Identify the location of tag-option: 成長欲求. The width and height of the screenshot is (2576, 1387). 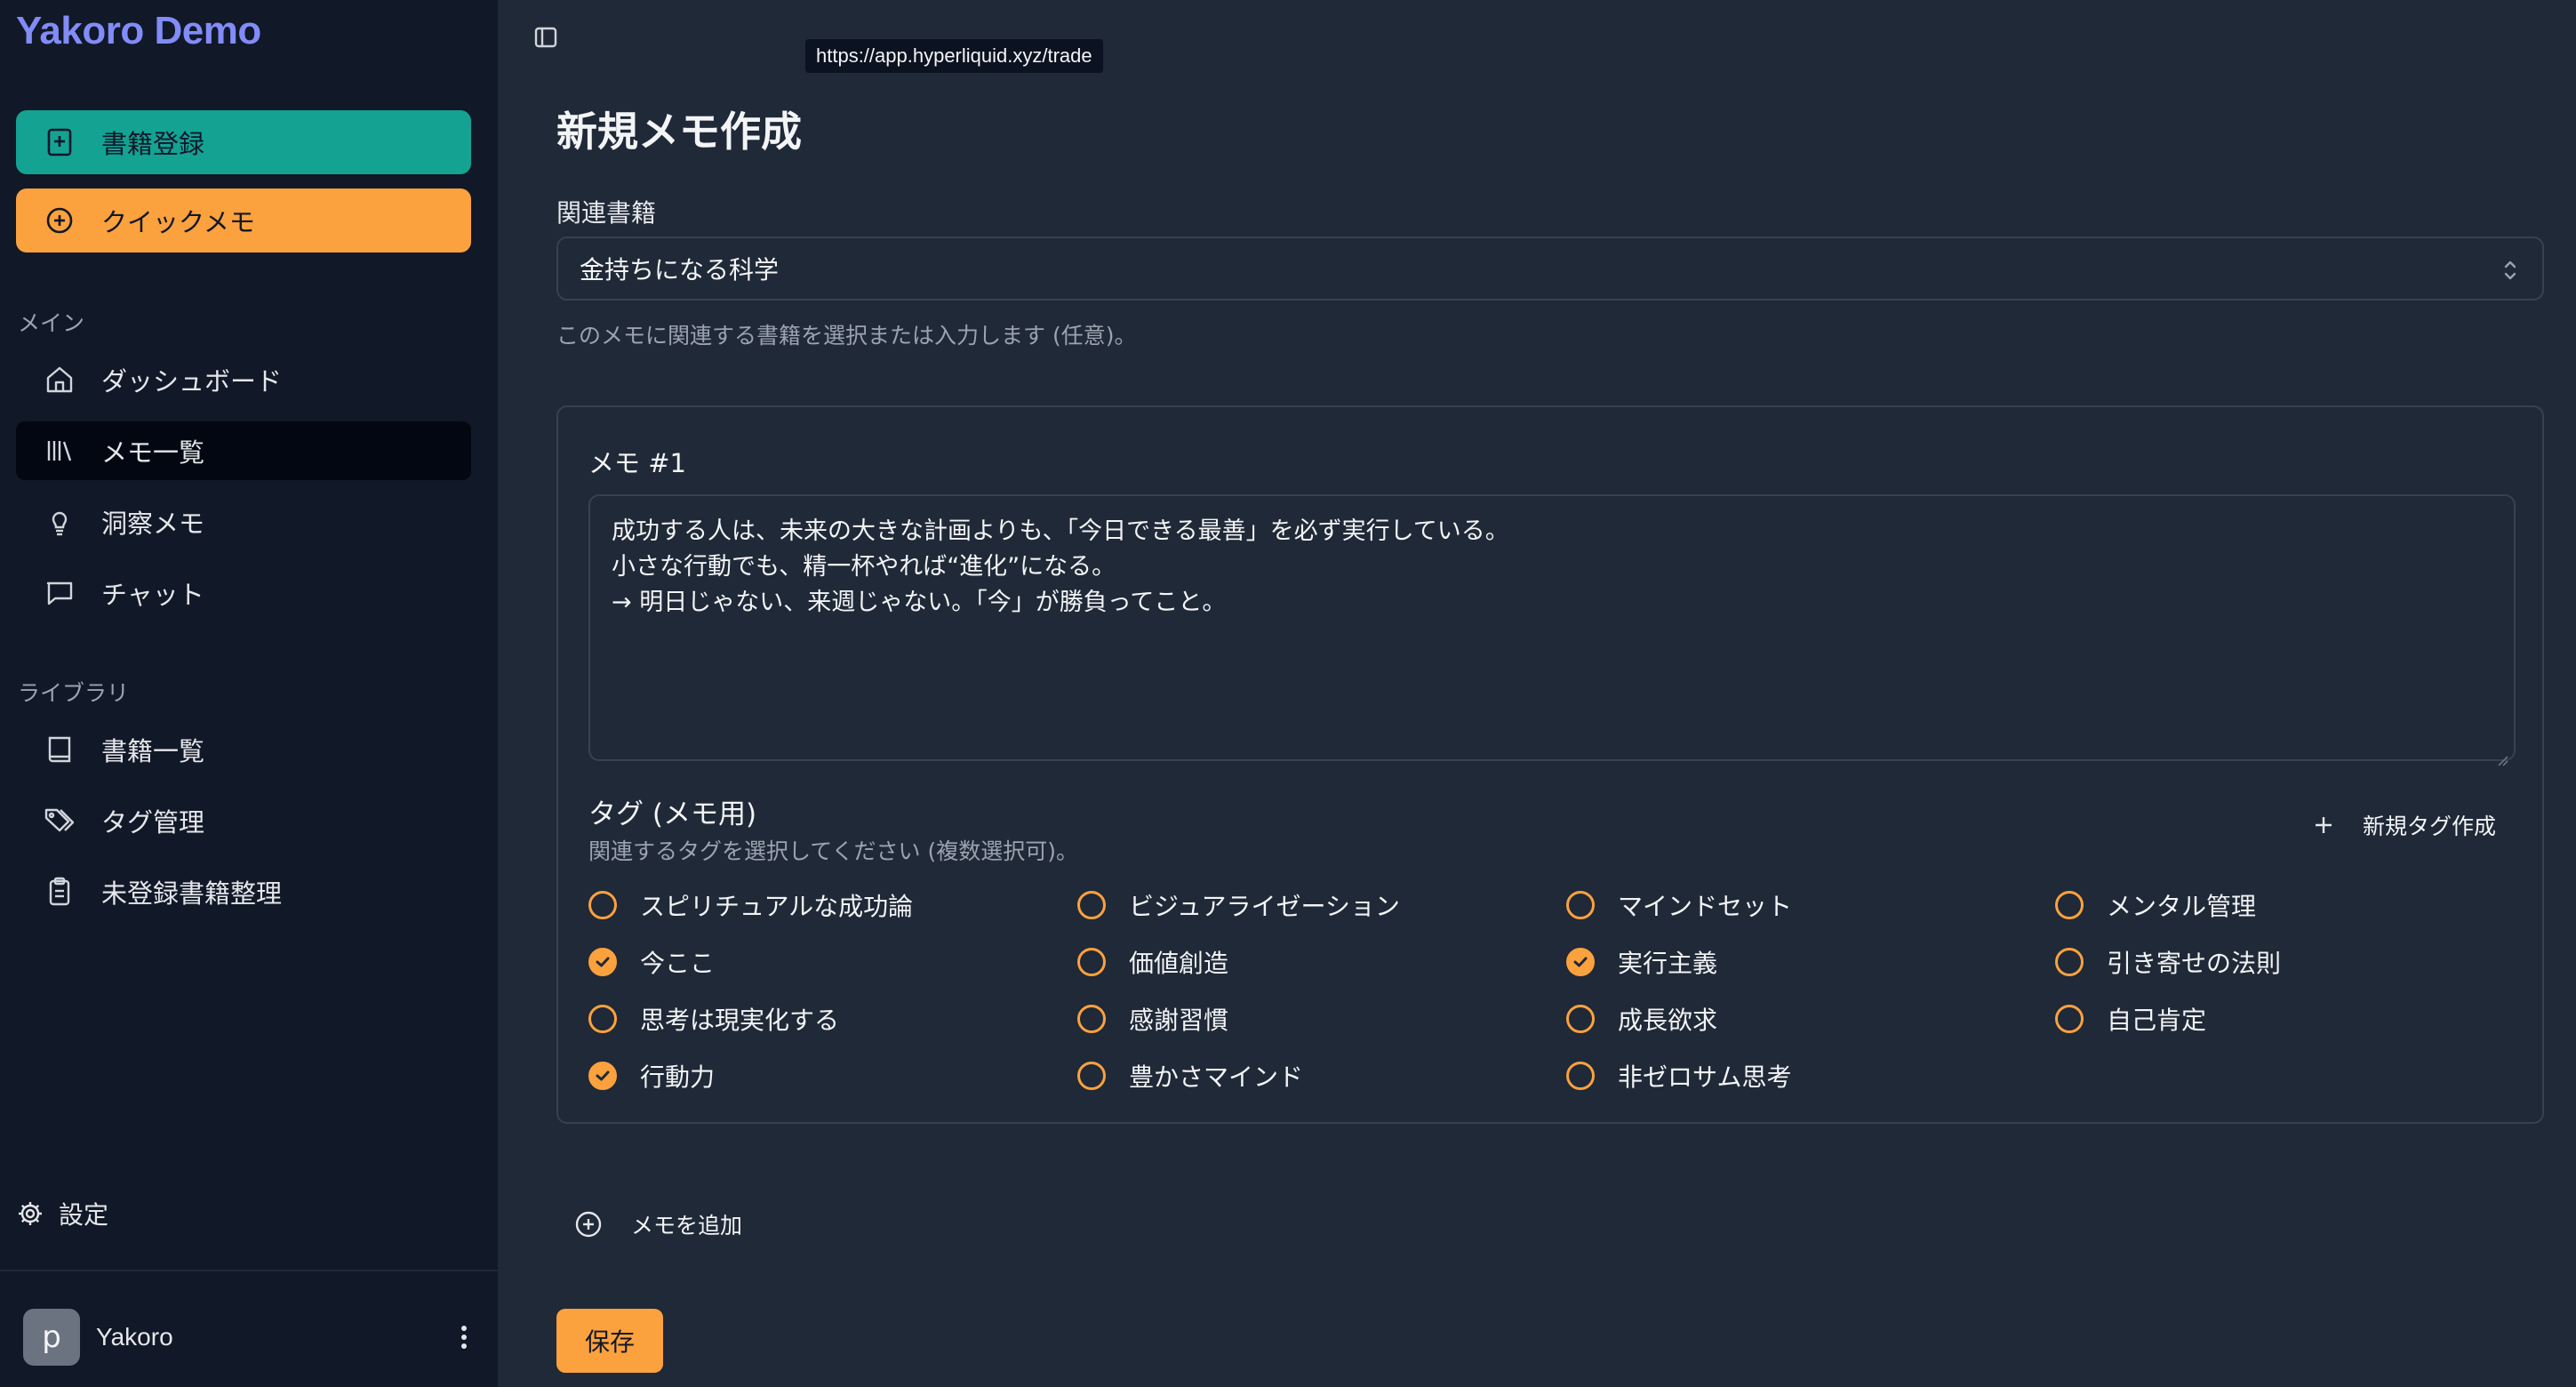
(1641, 1018).